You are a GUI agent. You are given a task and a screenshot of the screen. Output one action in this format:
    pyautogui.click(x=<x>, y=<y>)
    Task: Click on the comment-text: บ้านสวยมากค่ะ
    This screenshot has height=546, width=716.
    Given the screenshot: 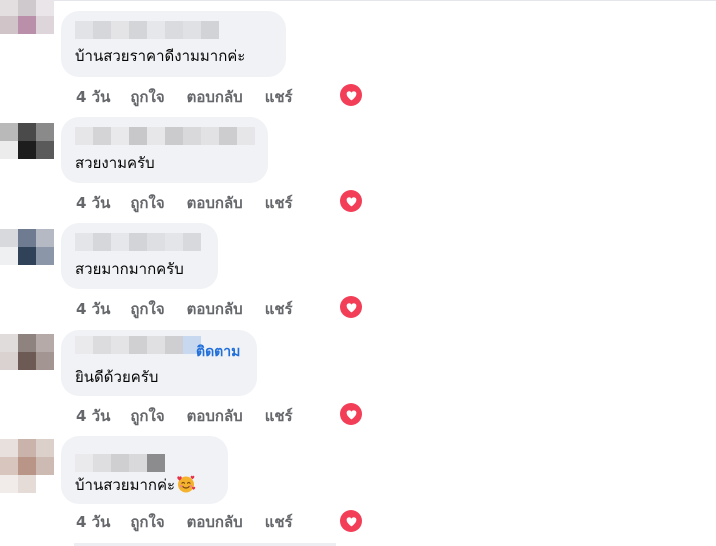 What is the action you would take?
    pyautogui.click(x=135, y=484)
    